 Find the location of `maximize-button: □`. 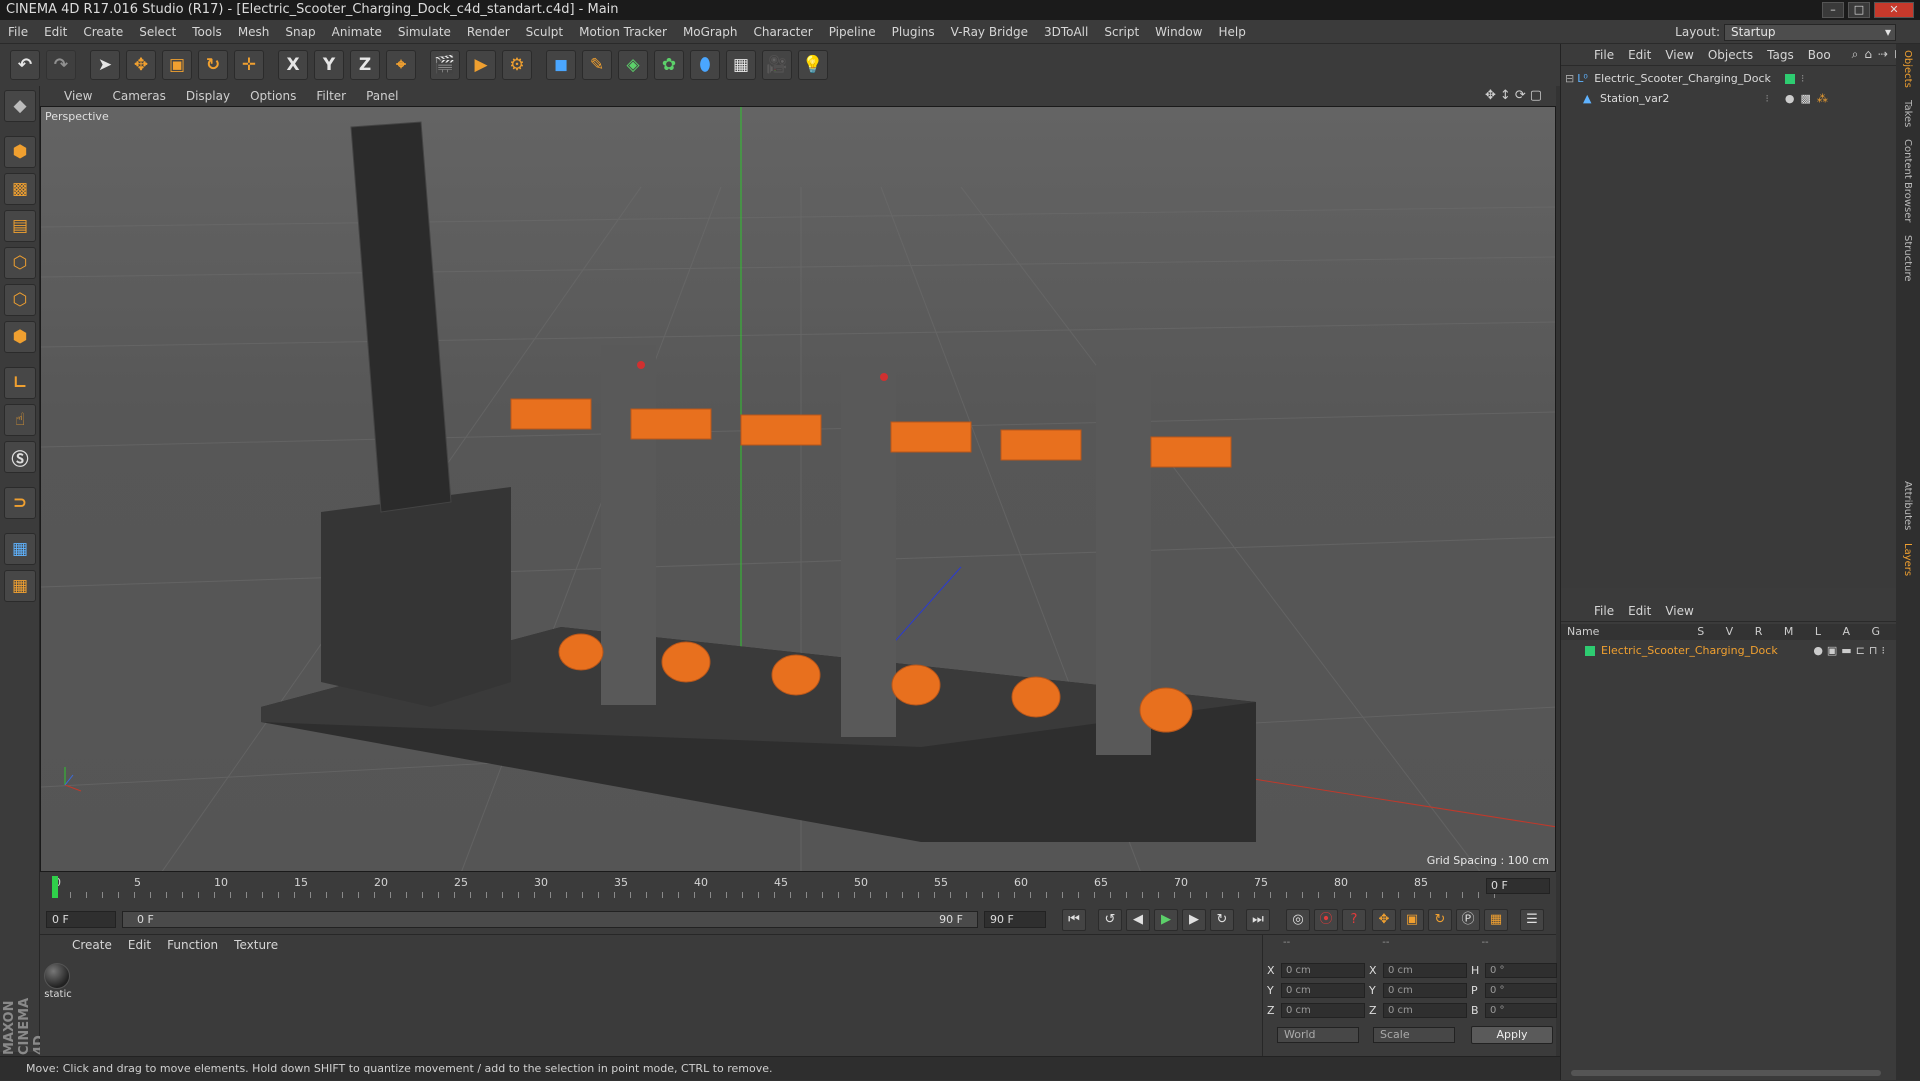

maximize-button: □ is located at coordinates (1859, 10).